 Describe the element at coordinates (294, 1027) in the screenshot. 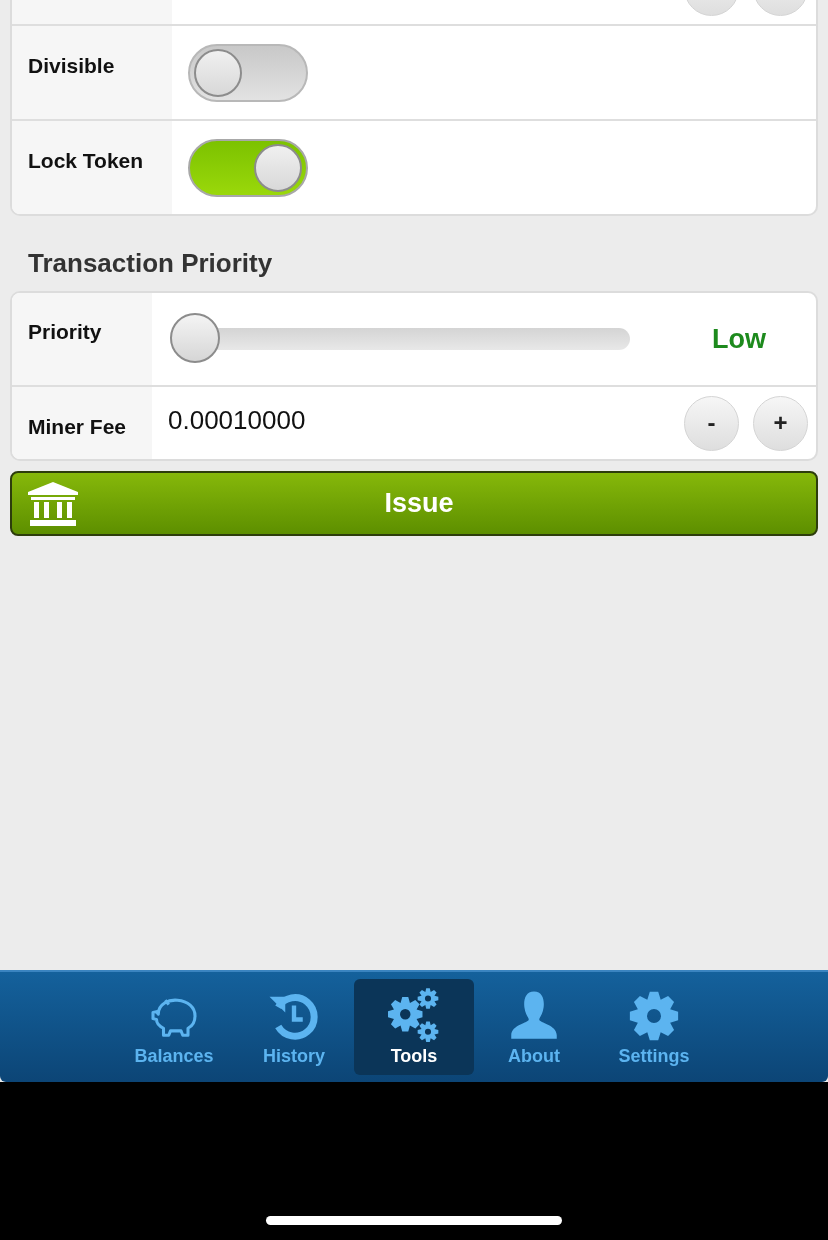

I see `tab: History` at that location.